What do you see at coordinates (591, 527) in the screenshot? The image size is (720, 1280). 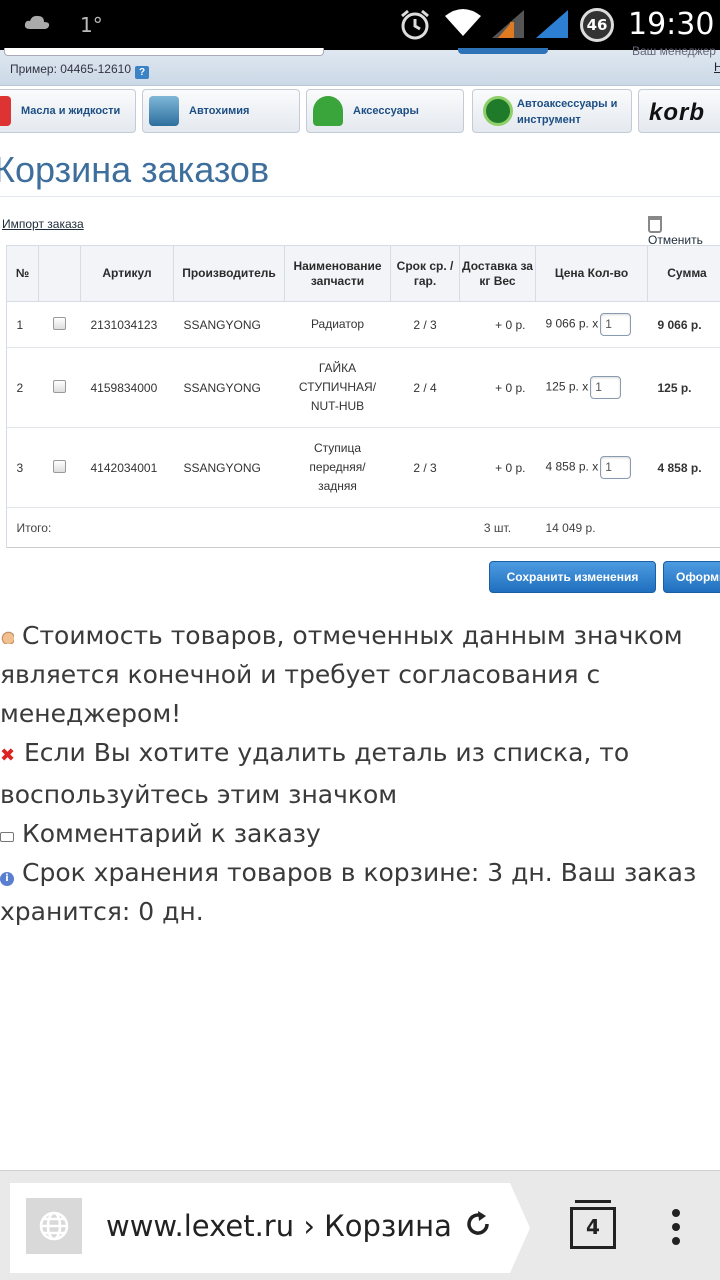 I see `total-amount: 14 049 р.` at bounding box center [591, 527].